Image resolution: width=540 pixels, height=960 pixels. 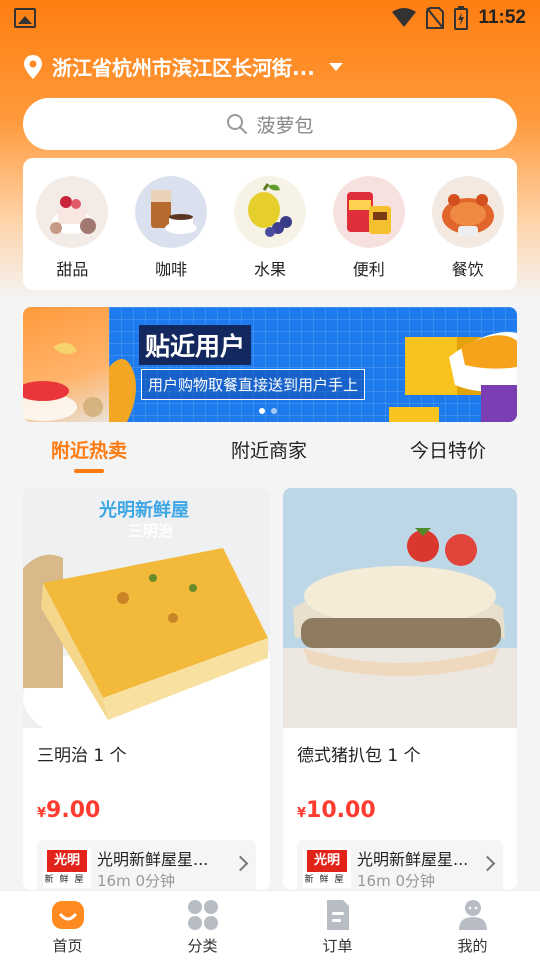 What do you see at coordinates (467, 212) in the screenshot?
I see `dining-icon` at bounding box center [467, 212].